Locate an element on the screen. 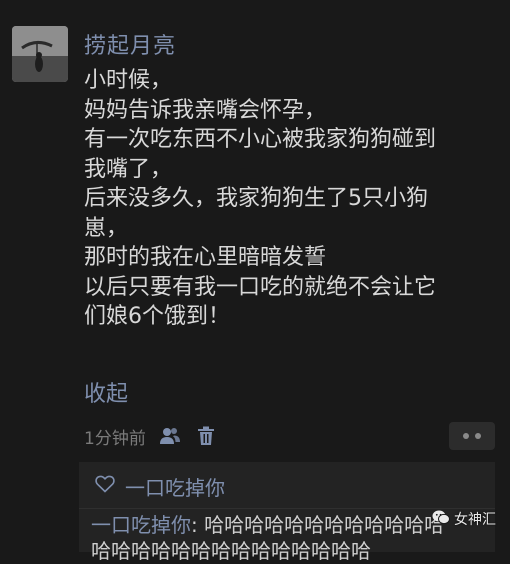 This screenshot has height=564, width=510. watermark: 女神汇 is located at coordinates (464, 519).